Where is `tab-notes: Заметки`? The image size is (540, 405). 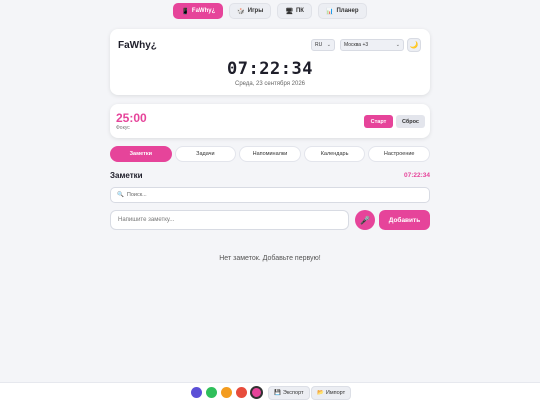
tab-notes: Заметки is located at coordinates (141, 154).